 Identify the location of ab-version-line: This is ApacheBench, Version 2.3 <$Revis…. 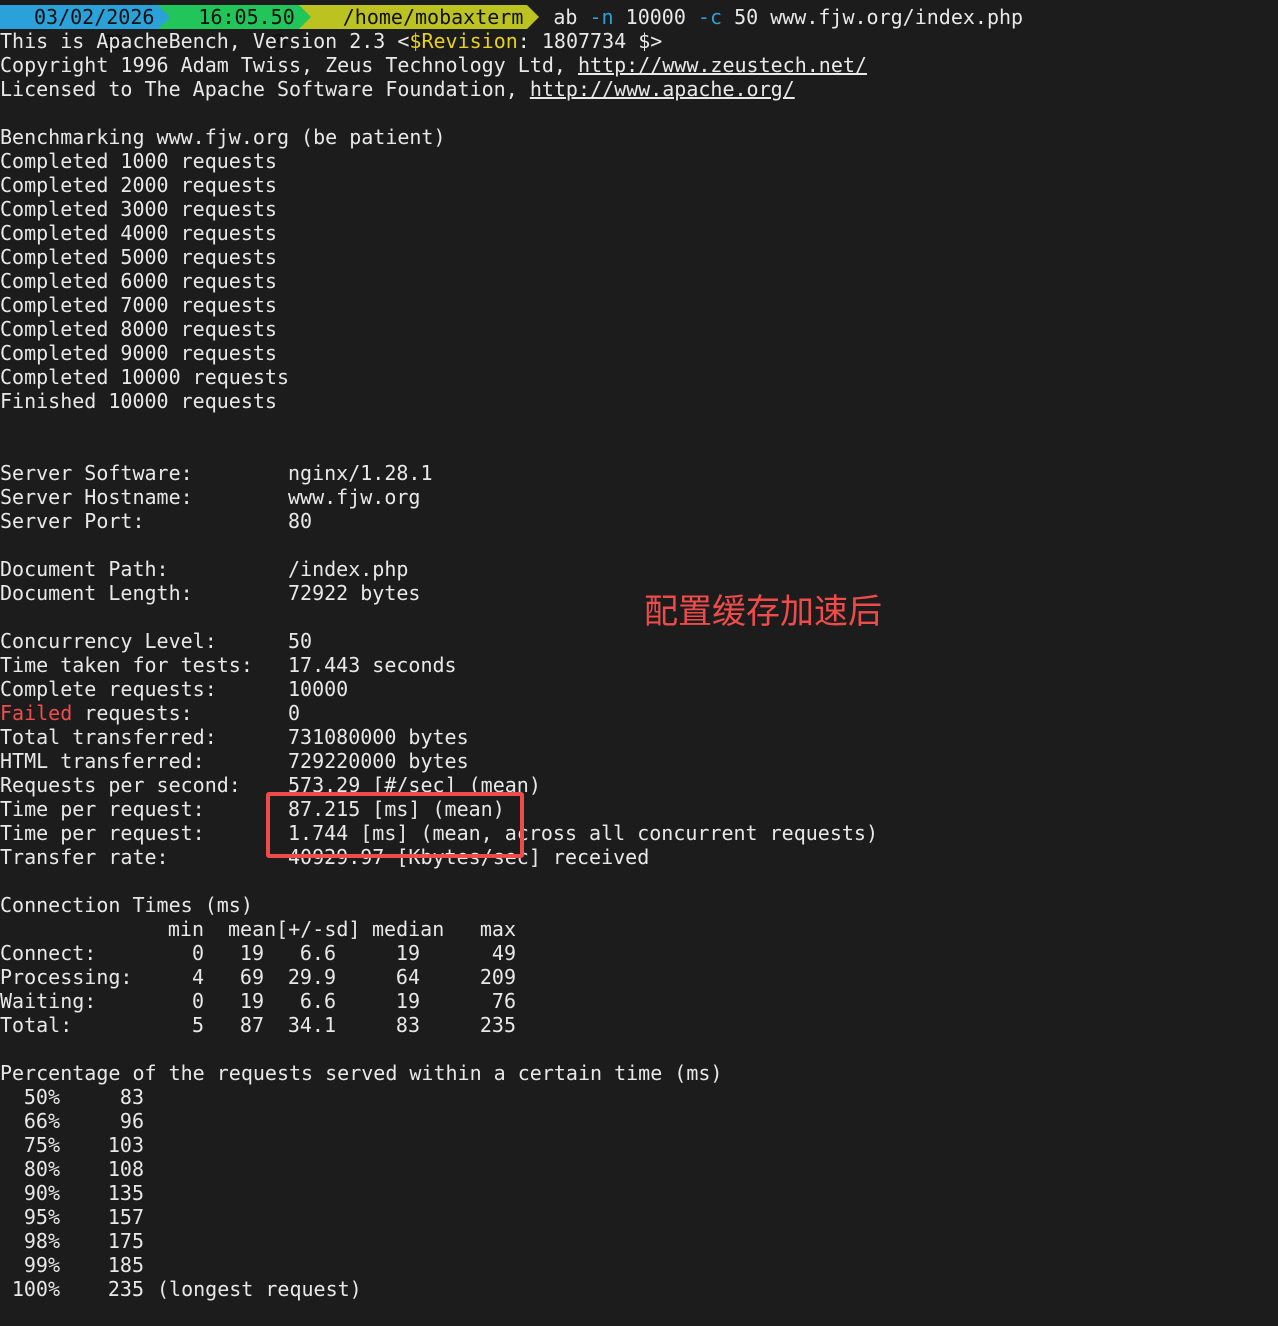
(331, 41).